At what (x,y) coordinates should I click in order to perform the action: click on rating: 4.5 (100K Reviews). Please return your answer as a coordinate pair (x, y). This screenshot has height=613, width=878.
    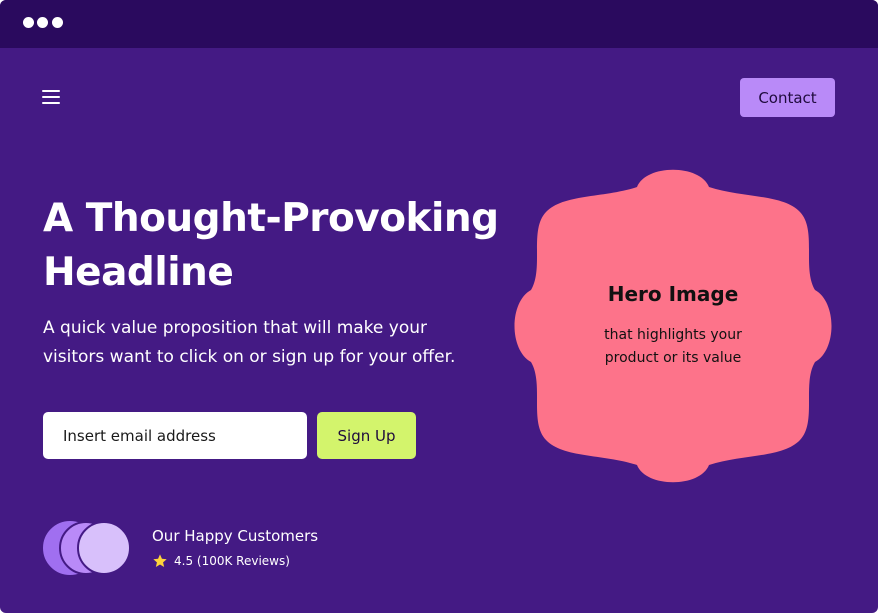
    Looking at the image, I should click on (221, 561).